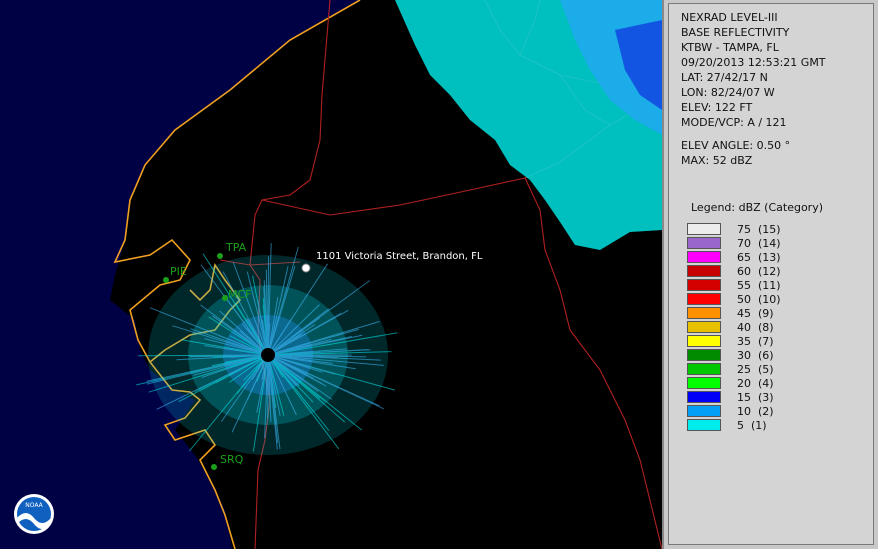 The image size is (878, 549). Describe the element at coordinates (759, 243) in the screenshot. I see `legend-label: 70 (14)` at that location.